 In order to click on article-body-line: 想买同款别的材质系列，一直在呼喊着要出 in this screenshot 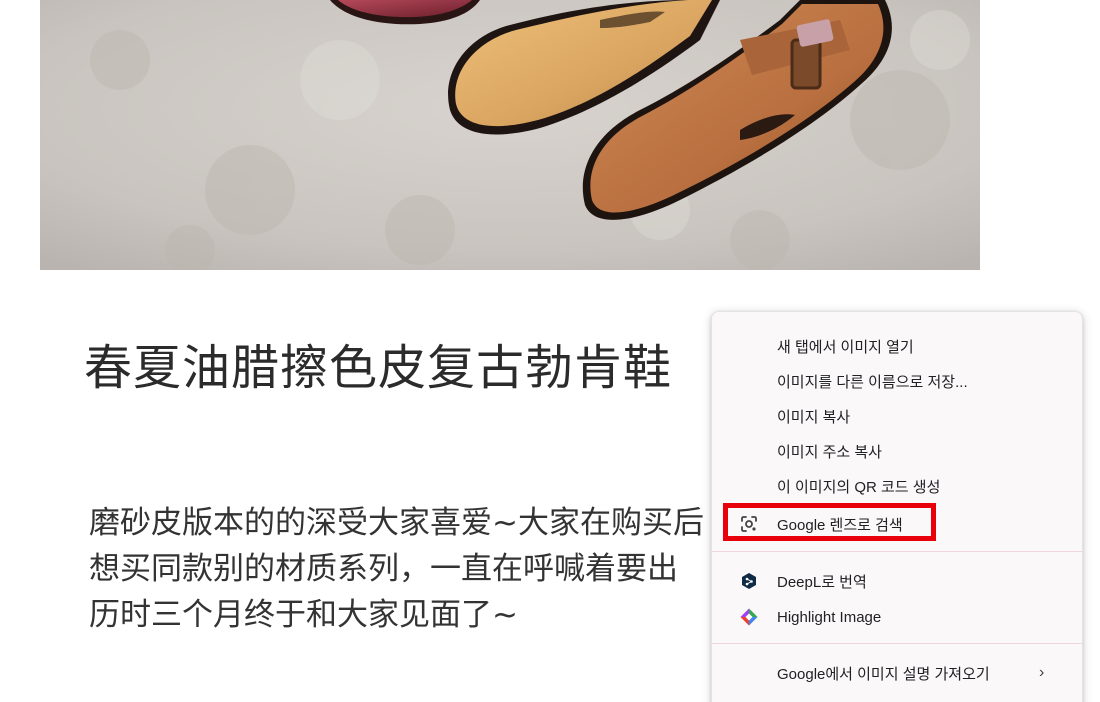, I will do `click(383, 569)`.